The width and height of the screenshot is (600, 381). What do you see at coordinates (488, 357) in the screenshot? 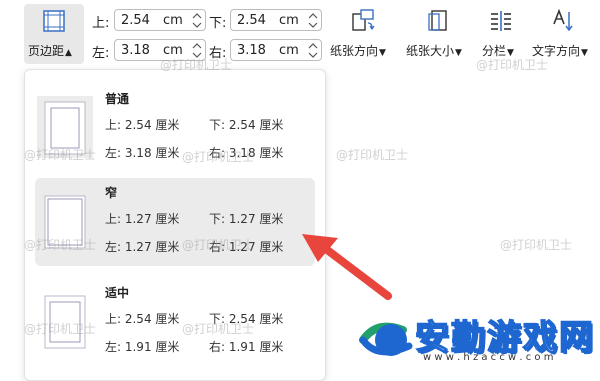
I see `logo-url: w w w . h z a c c w . c o m` at bounding box center [488, 357].